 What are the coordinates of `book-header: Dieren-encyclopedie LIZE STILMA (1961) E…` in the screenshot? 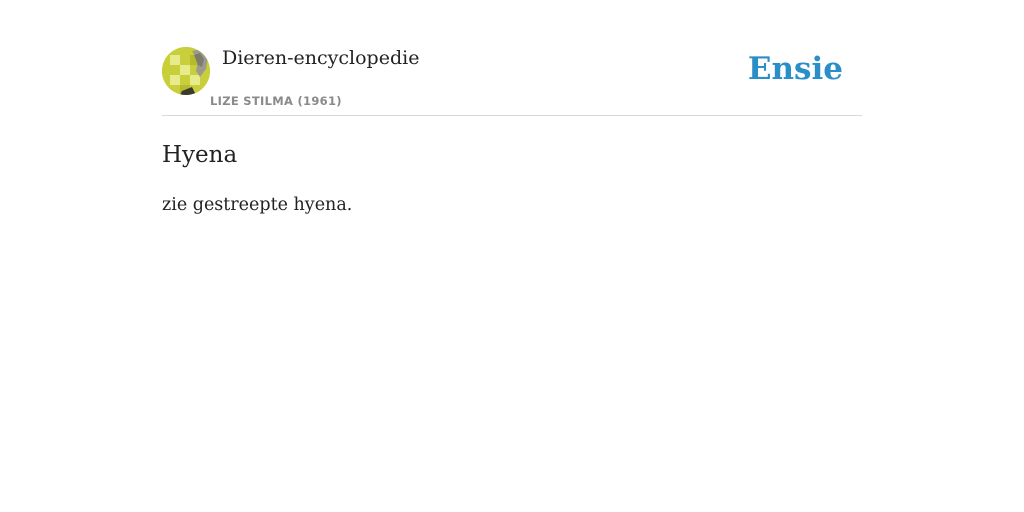 It's located at (512, 81).